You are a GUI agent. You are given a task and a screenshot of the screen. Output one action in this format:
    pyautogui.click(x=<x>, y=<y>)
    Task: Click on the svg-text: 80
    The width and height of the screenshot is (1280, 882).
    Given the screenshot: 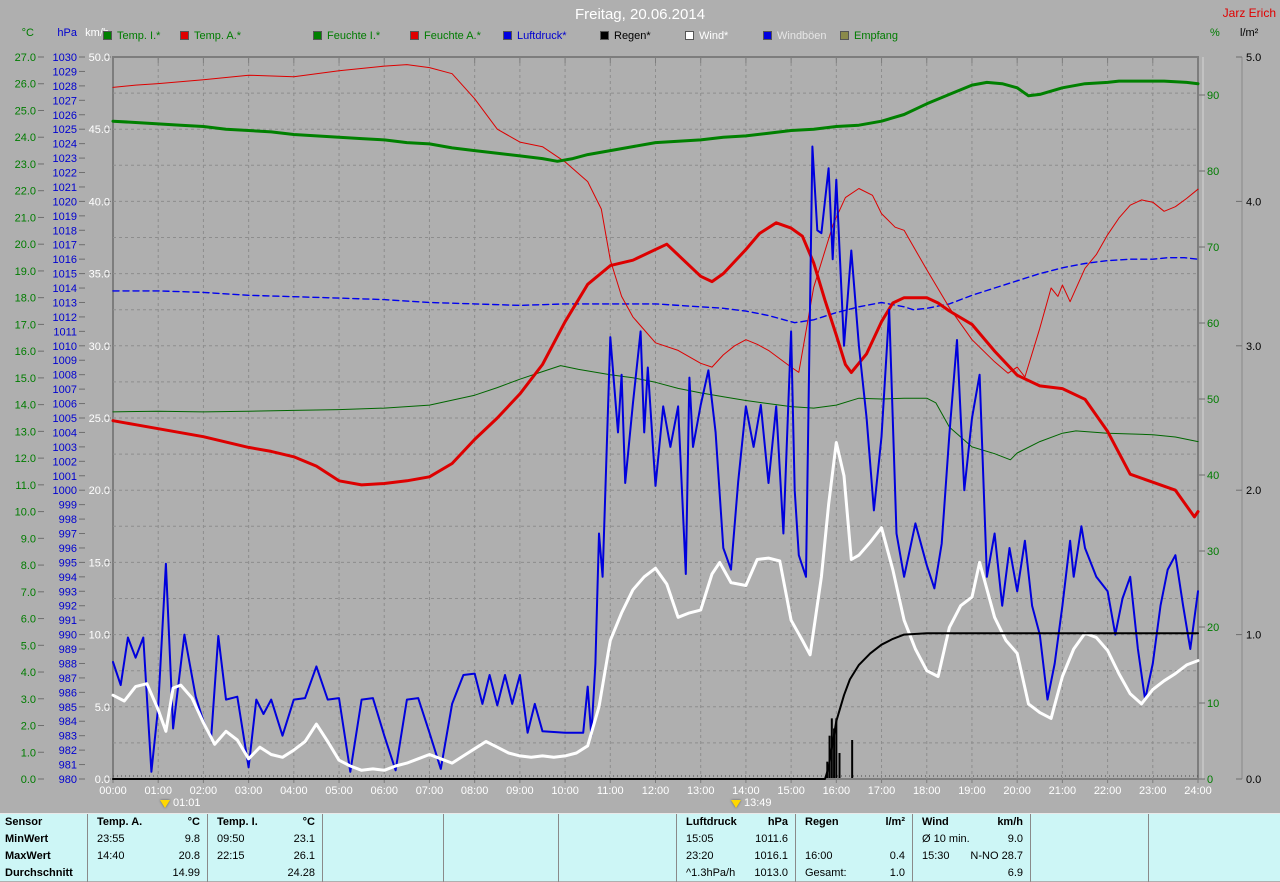 What is the action you would take?
    pyautogui.click(x=1213, y=172)
    